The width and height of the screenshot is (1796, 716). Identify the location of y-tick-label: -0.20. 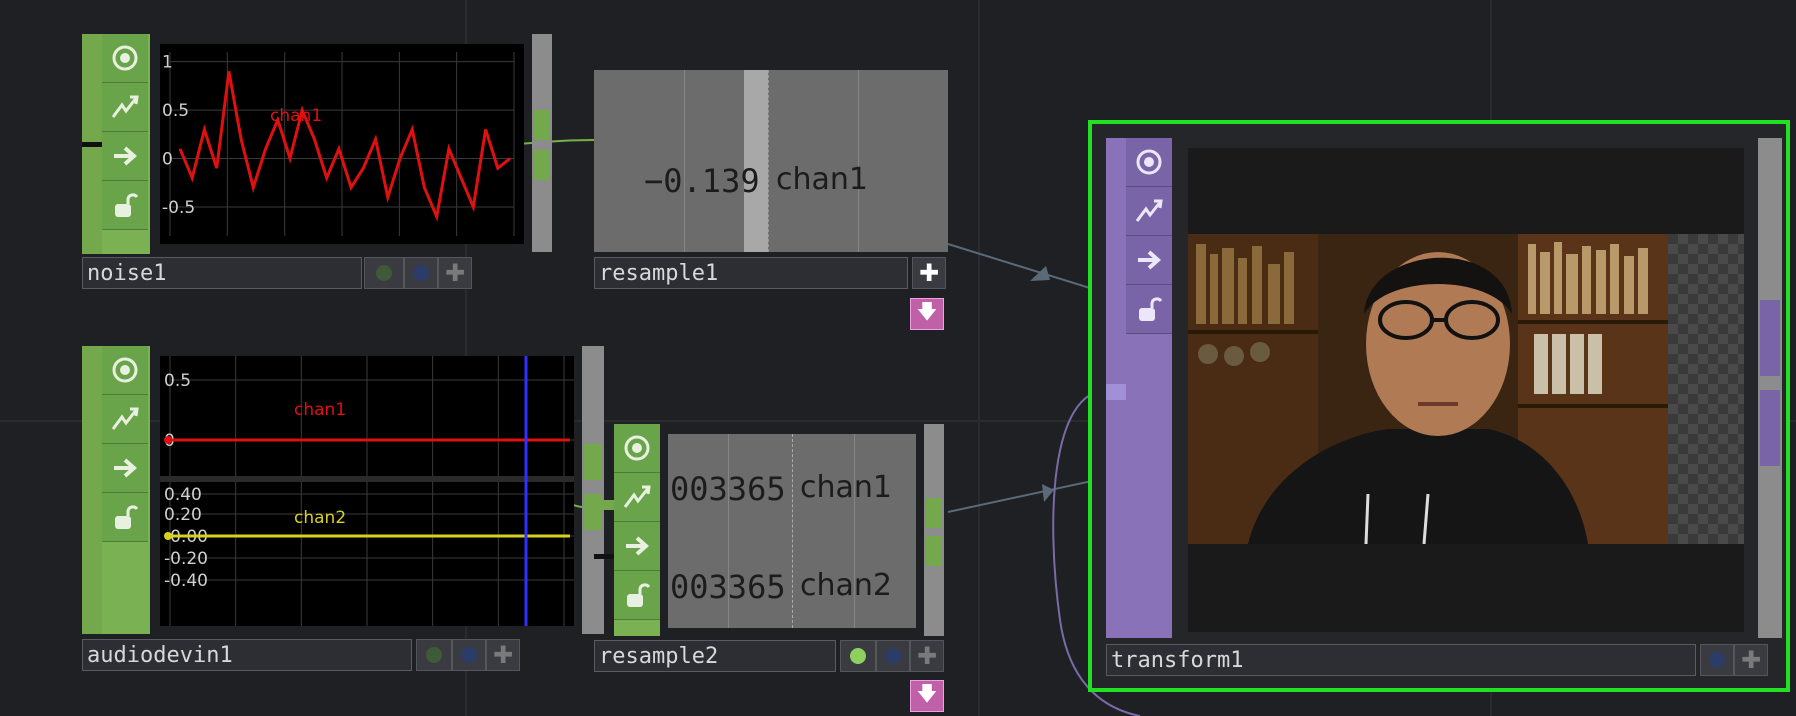
(186, 559).